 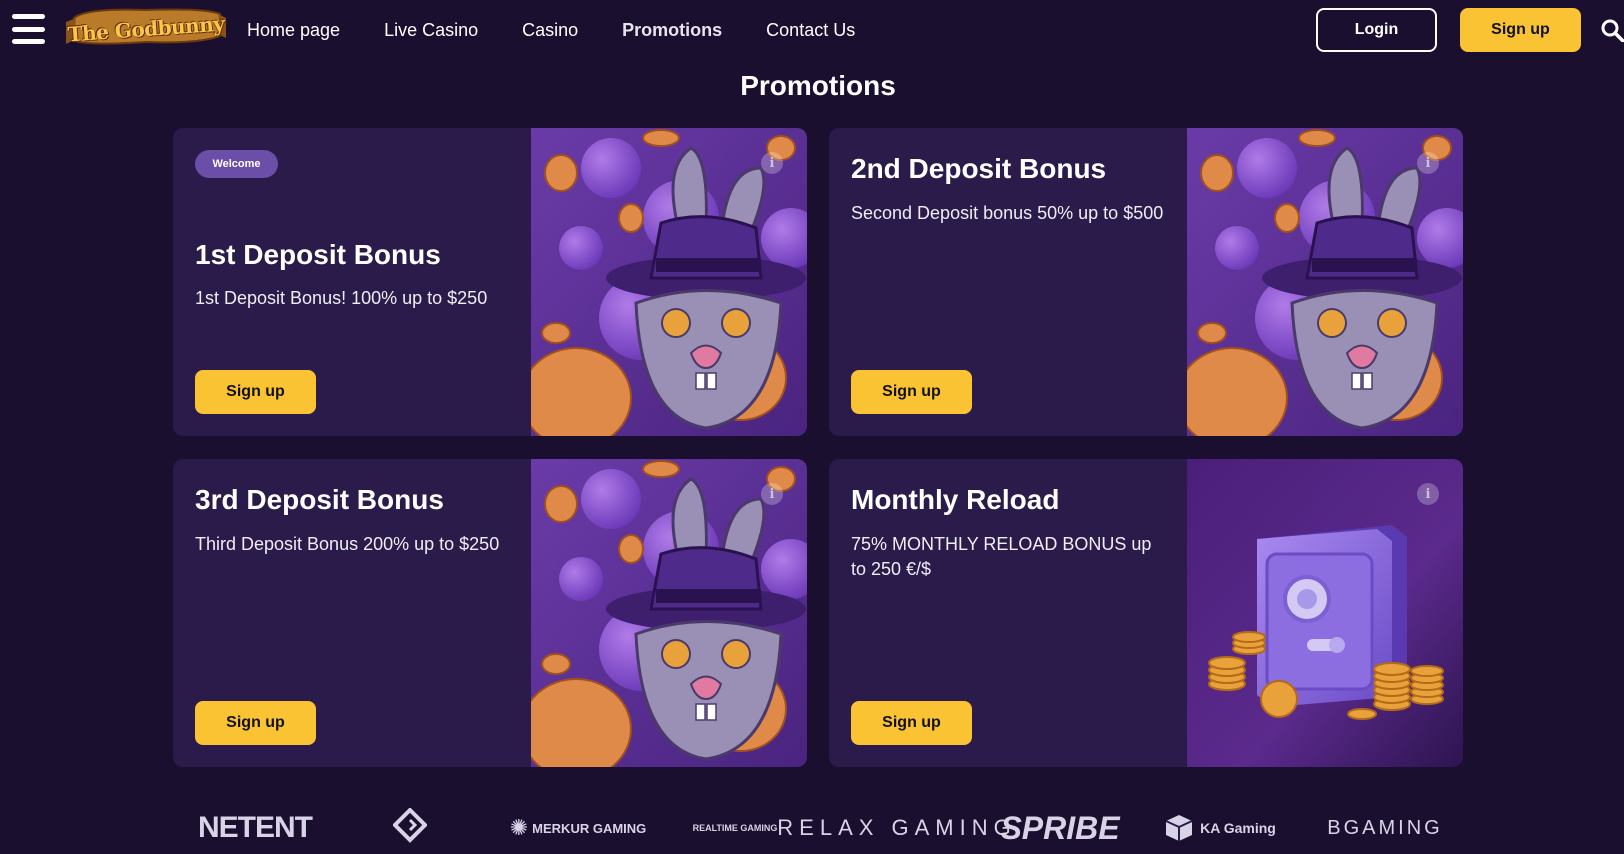 What do you see at coordinates (672, 30) in the screenshot?
I see `nav-promotions: Promotions` at bounding box center [672, 30].